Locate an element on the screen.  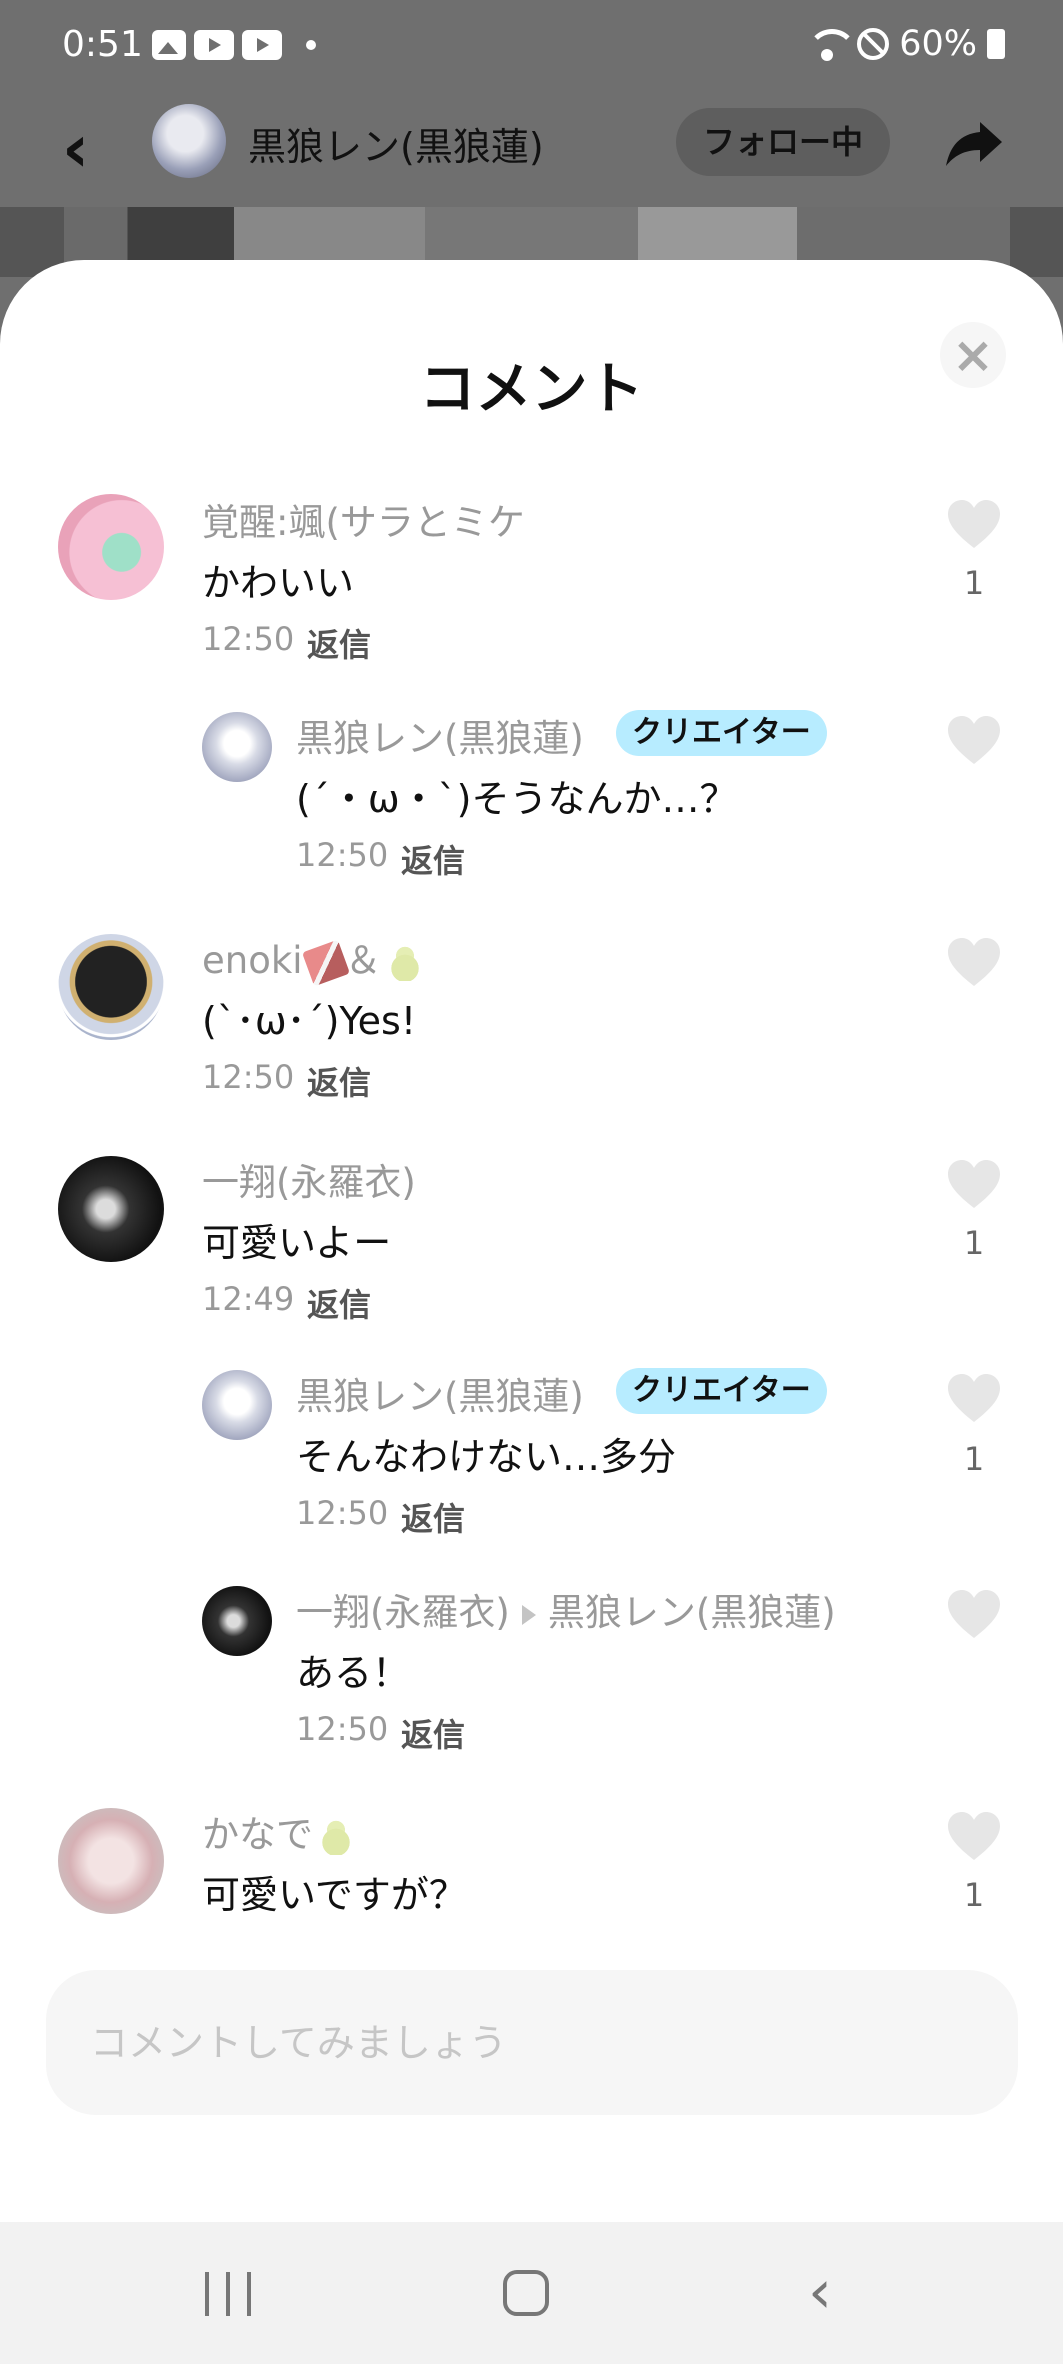
comment-text: そんなわけない…多分 is located at coordinates (486, 1457).